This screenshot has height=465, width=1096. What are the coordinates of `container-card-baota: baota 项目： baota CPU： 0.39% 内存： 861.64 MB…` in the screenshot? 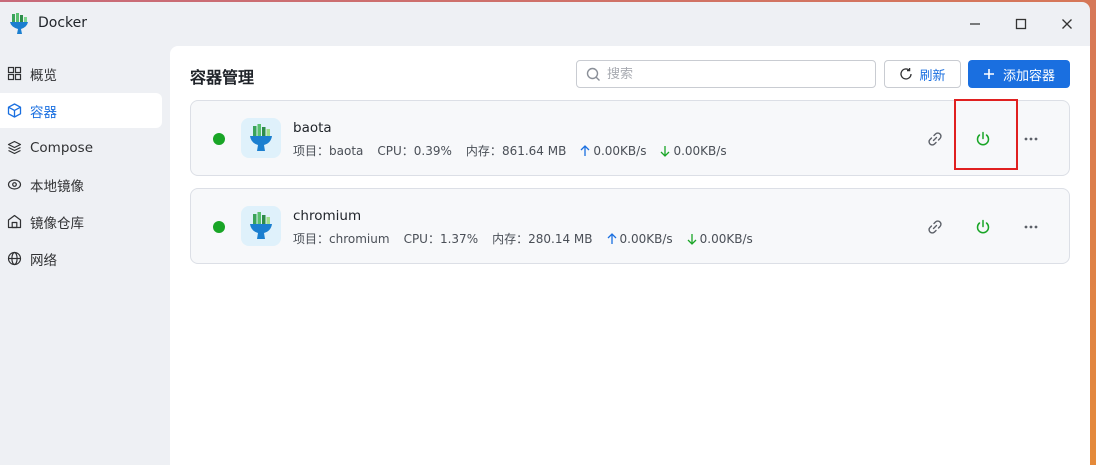 It's located at (630, 138).